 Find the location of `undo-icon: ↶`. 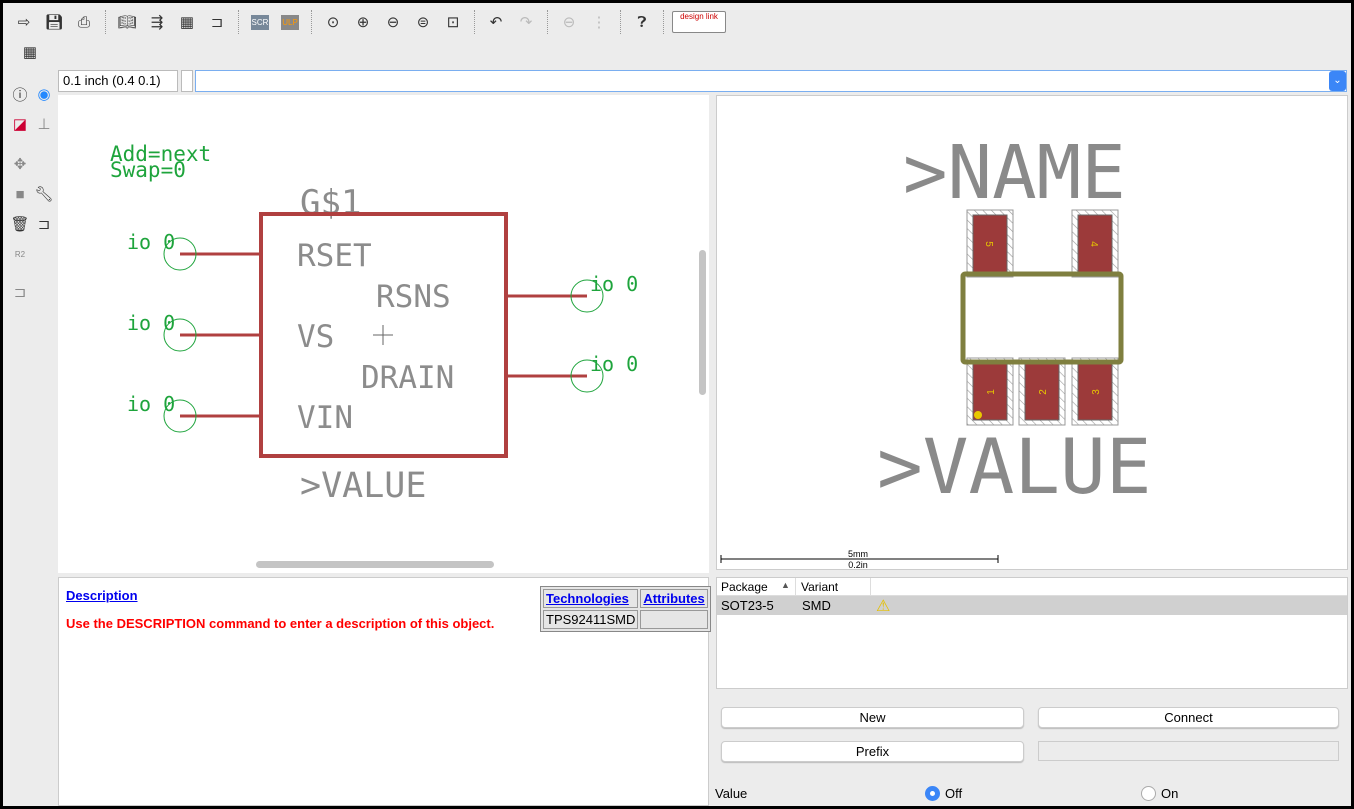

undo-icon: ↶ is located at coordinates (496, 22).